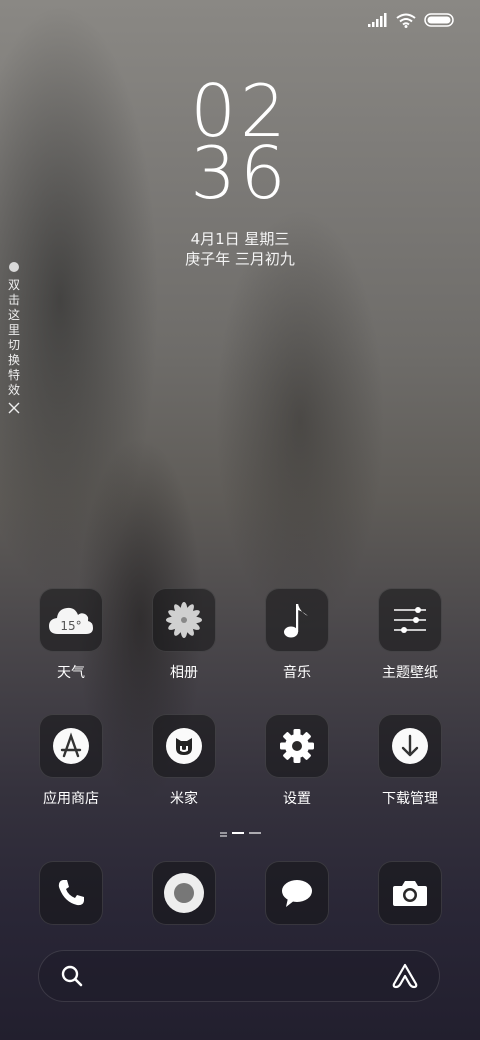 The image size is (480, 1040). Describe the element at coordinates (184, 799) in the screenshot. I see `app-label-mijia: 米家` at that location.